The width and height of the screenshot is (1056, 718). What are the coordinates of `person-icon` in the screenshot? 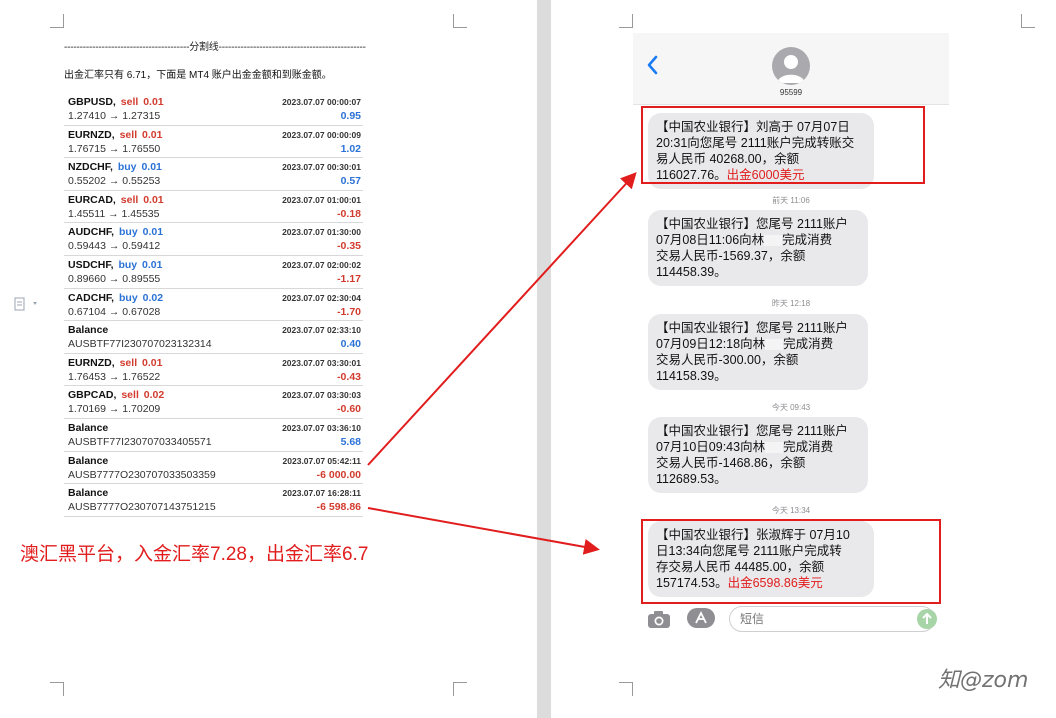 It's located at (791, 69).